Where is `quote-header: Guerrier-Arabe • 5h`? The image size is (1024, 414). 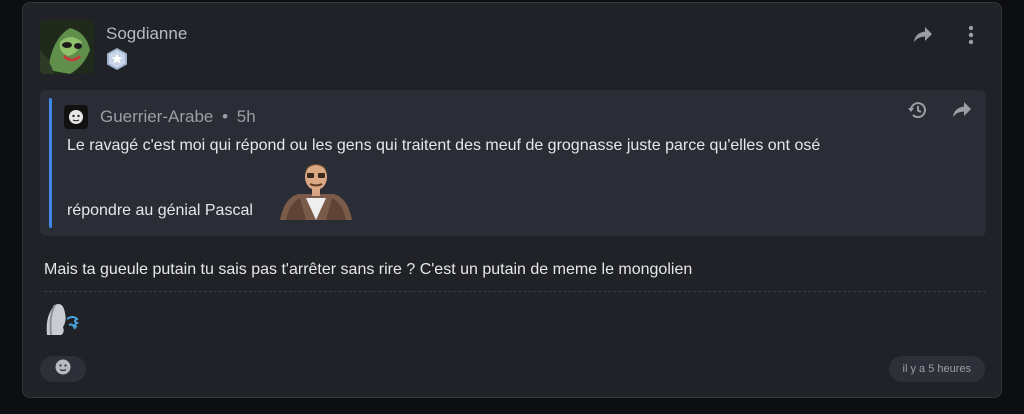 quote-header: Guerrier-Arabe • 5h is located at coordinates (178, 117).